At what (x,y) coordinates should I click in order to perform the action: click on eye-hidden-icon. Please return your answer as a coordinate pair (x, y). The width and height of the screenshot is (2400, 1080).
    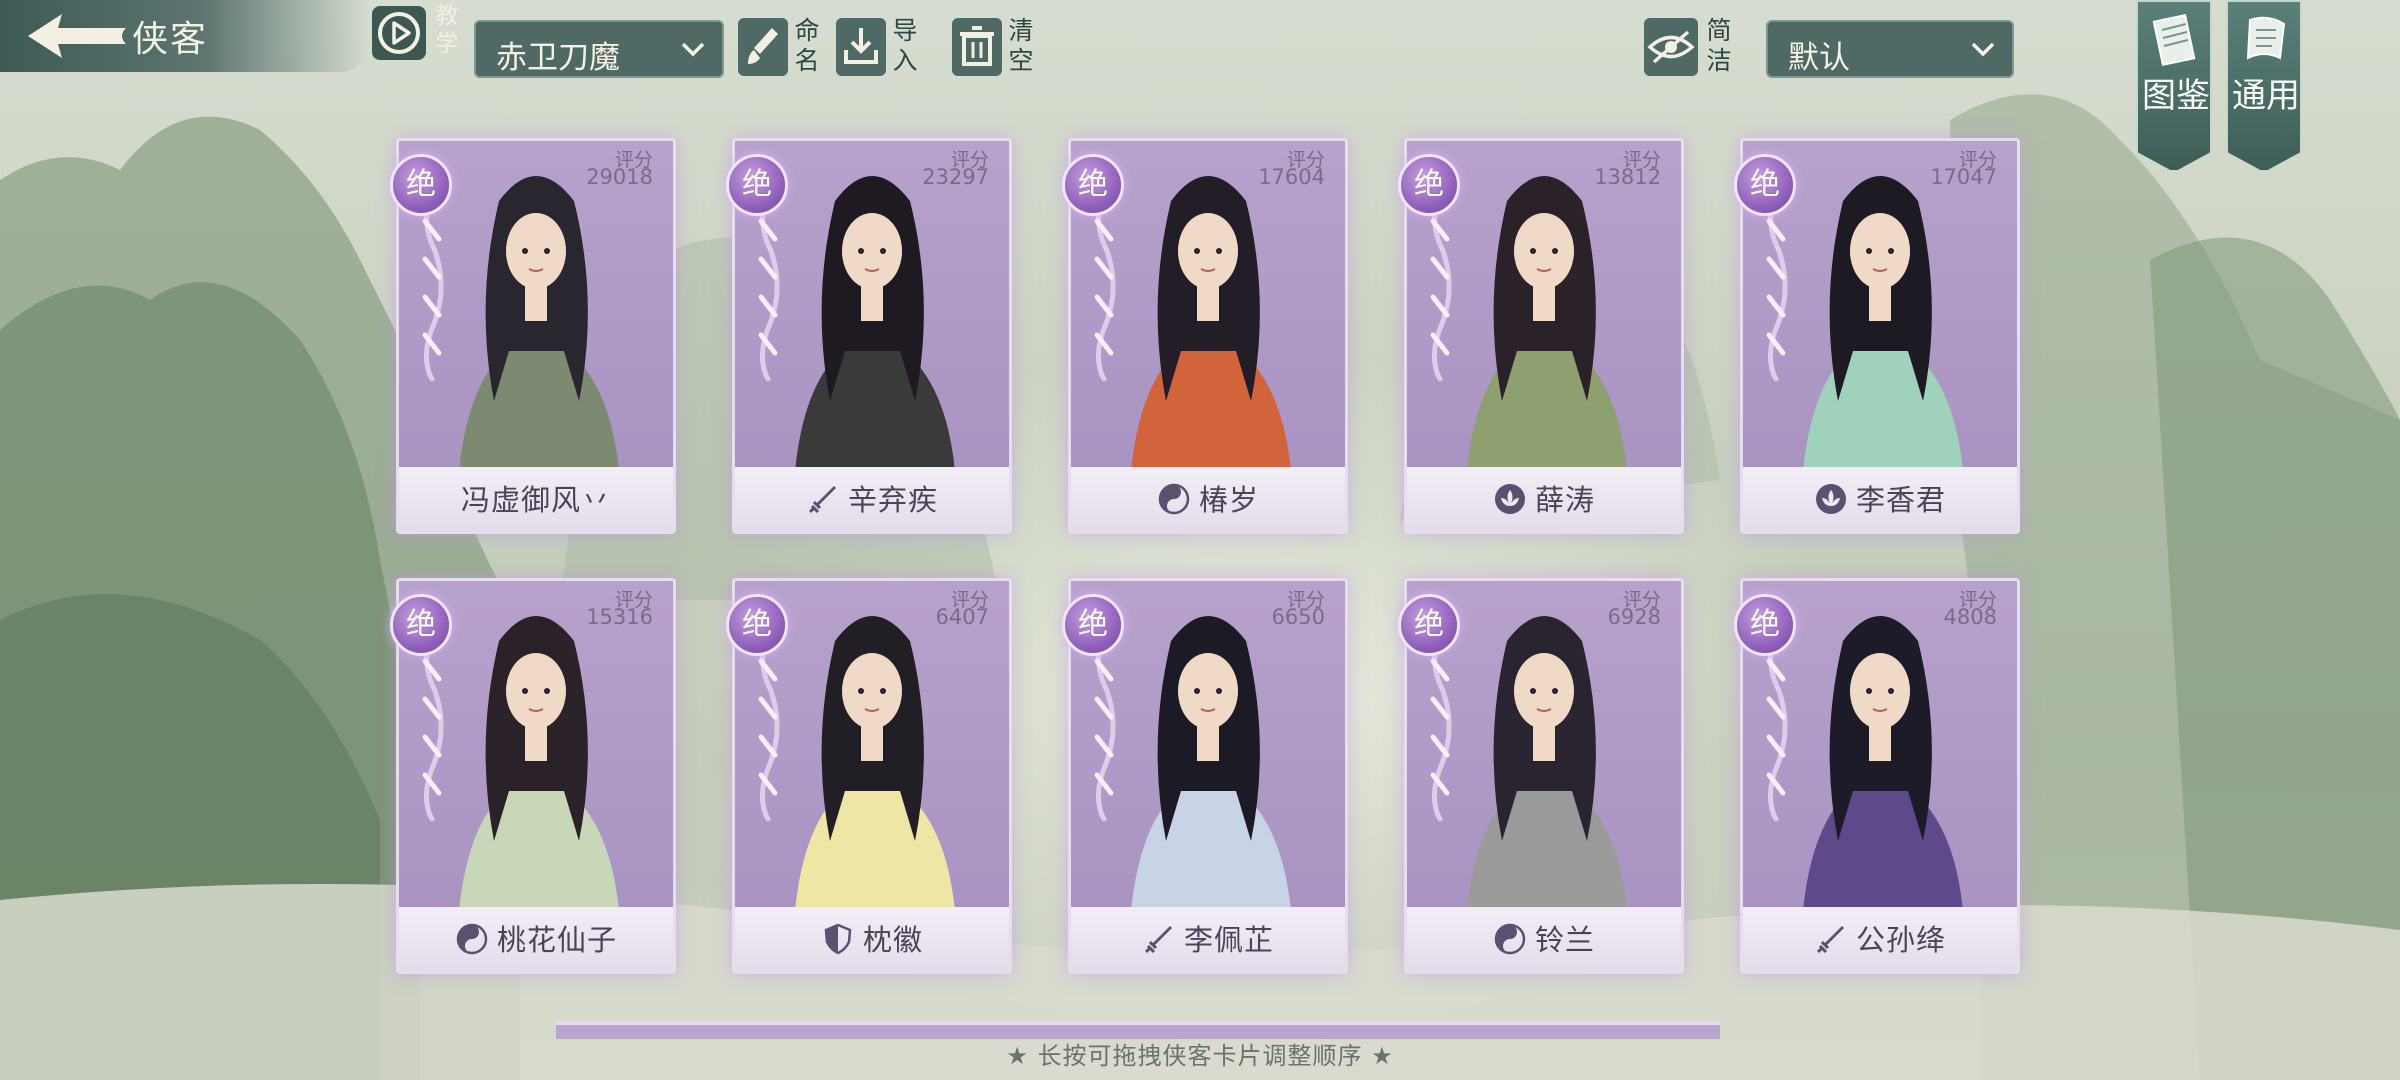
    Looking at the image, I should click on (1671, 47).